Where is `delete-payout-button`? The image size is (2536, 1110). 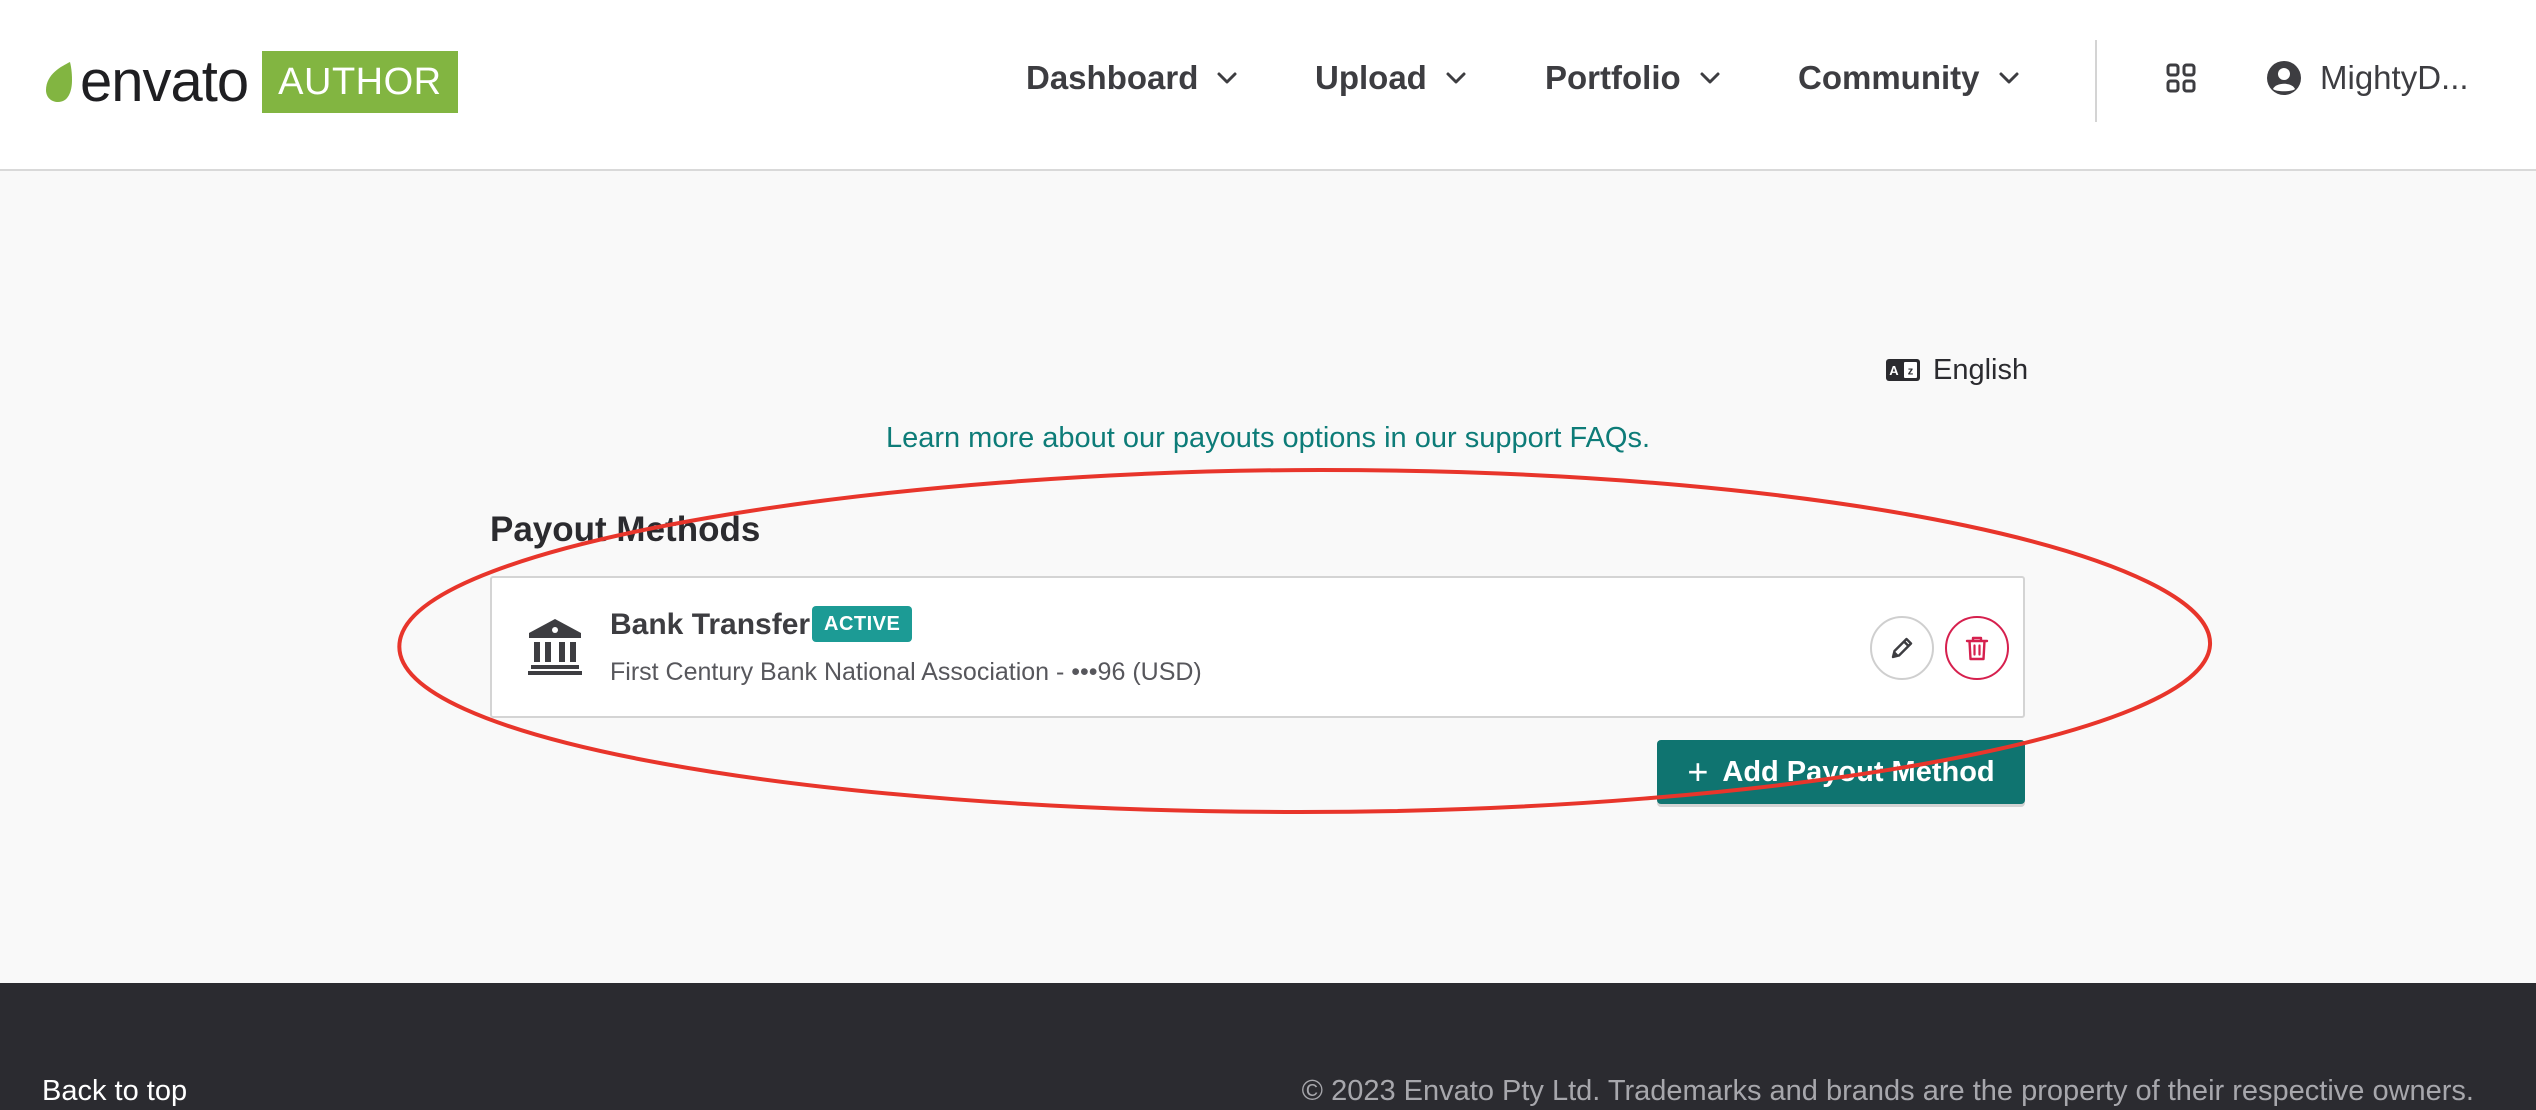
delete-payout-button is located at coordinates (1977, 648).